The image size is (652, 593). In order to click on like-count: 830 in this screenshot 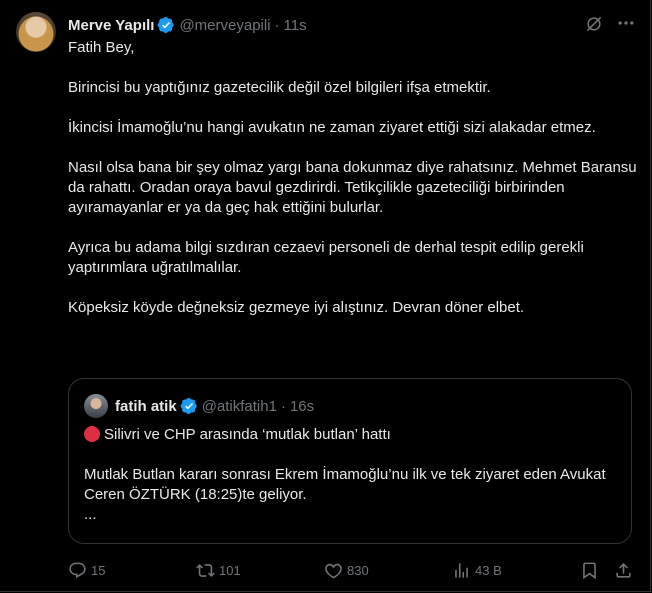, I will do `click(358, 570)`.